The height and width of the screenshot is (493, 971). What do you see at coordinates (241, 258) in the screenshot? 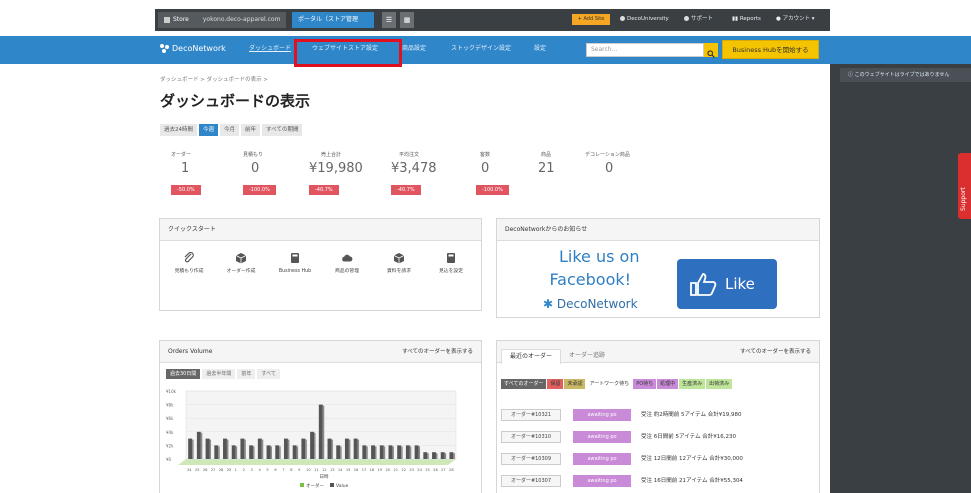
I see `box-icon` at bounding box center [241, 258].